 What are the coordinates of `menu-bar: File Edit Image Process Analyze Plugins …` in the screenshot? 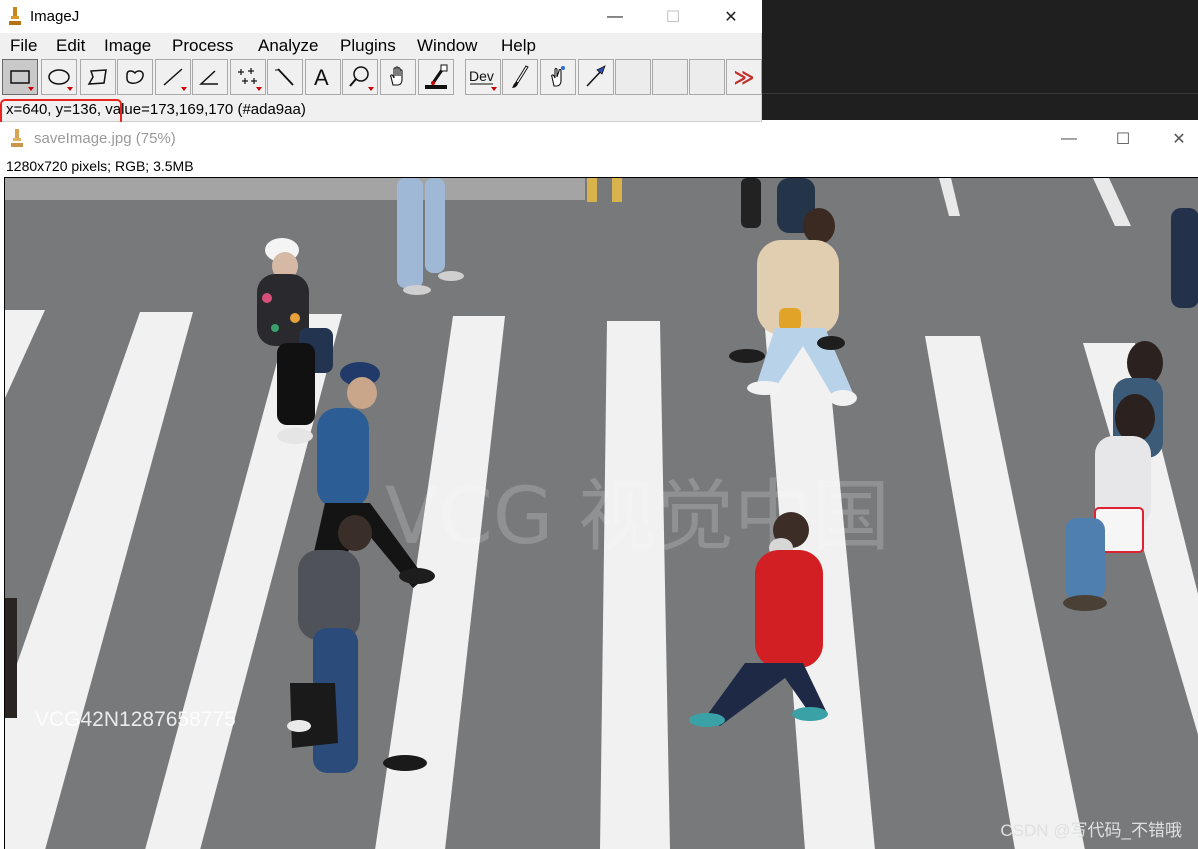 It's located at (381, 46).